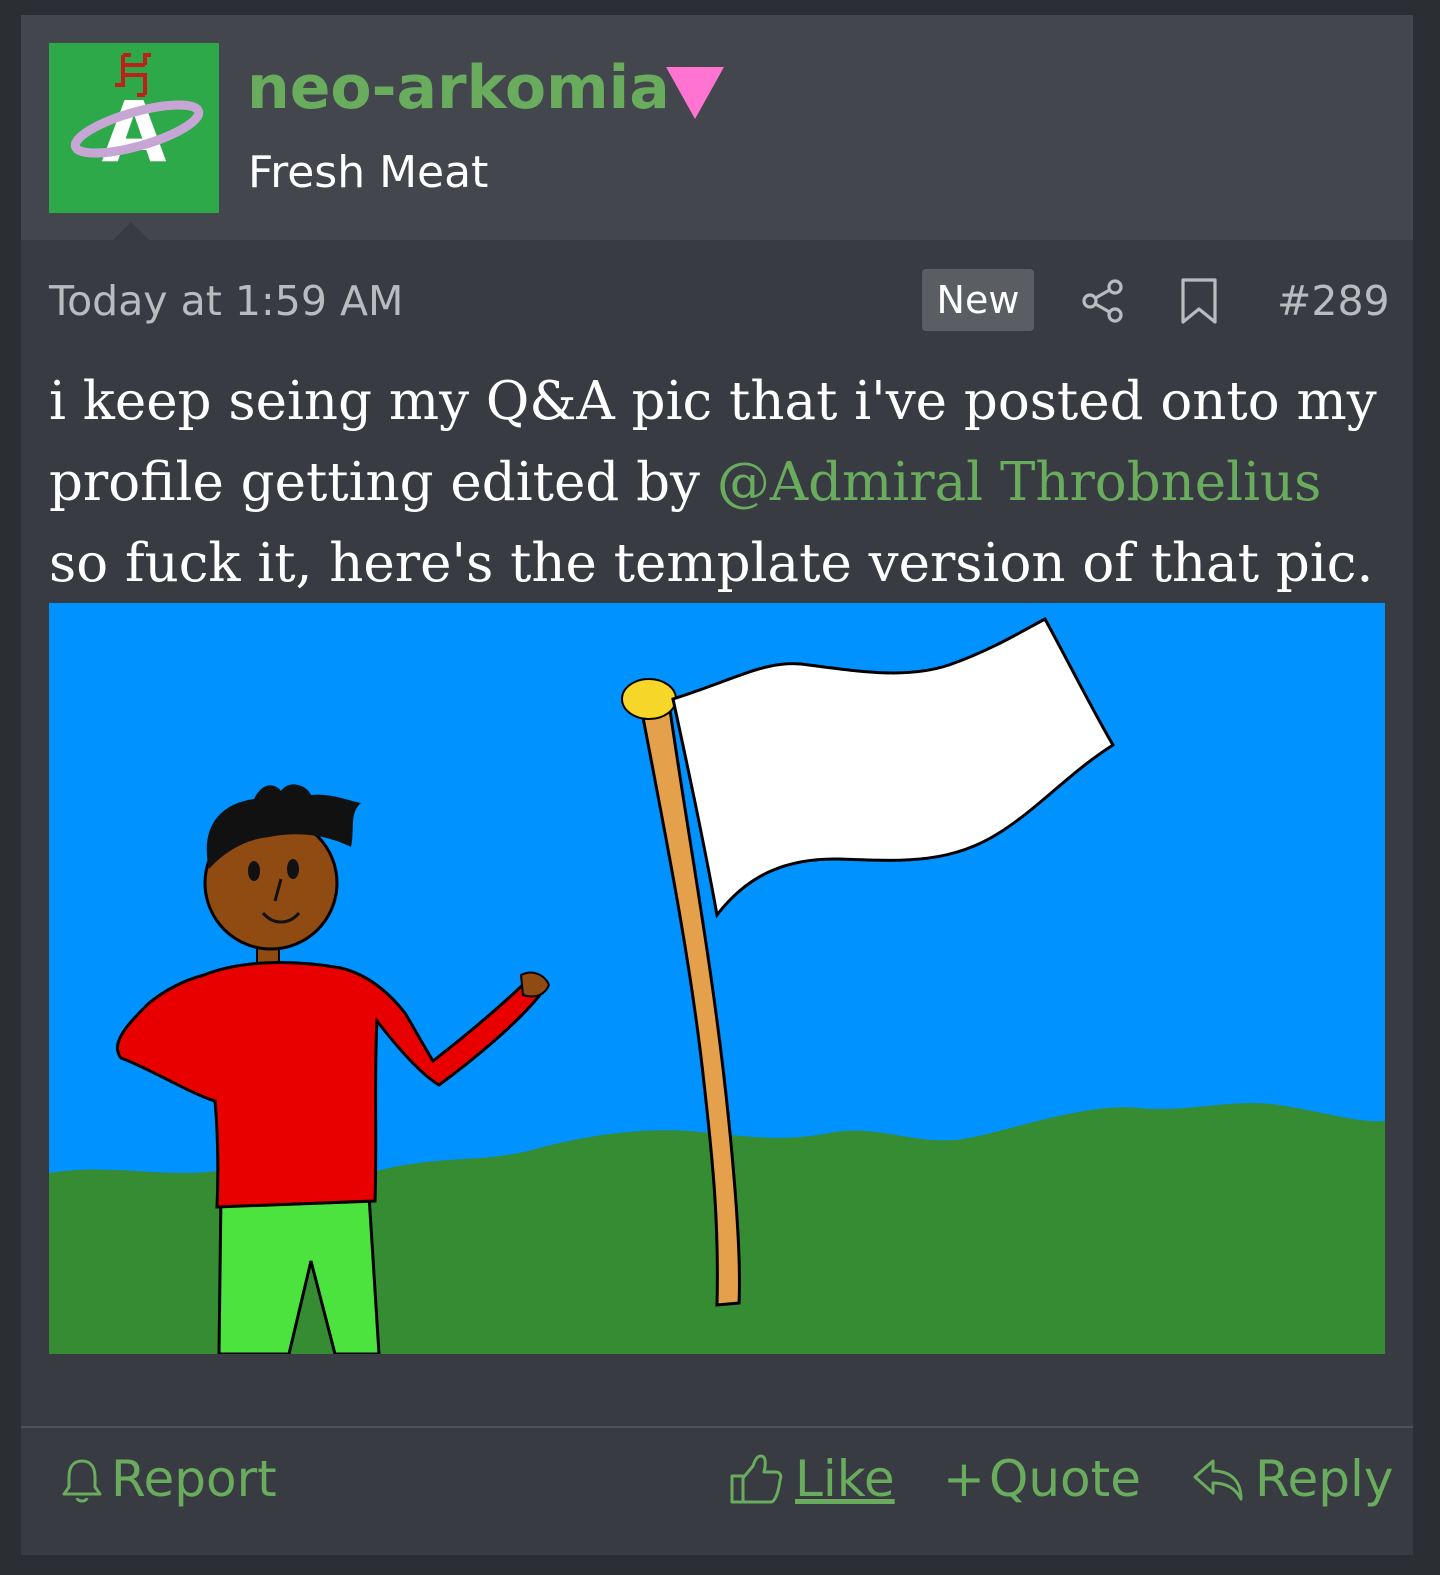 The image size is (1440, 1575). I want to click on reply-arrow-icon, so click(1218, 1480).